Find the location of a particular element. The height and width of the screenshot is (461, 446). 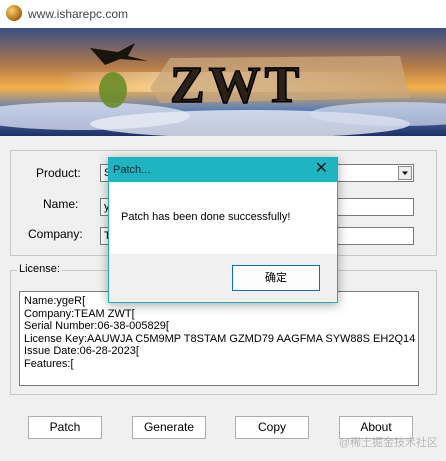

dialog-message: Patch has been done successfully! is located at coordinates (206, 217).